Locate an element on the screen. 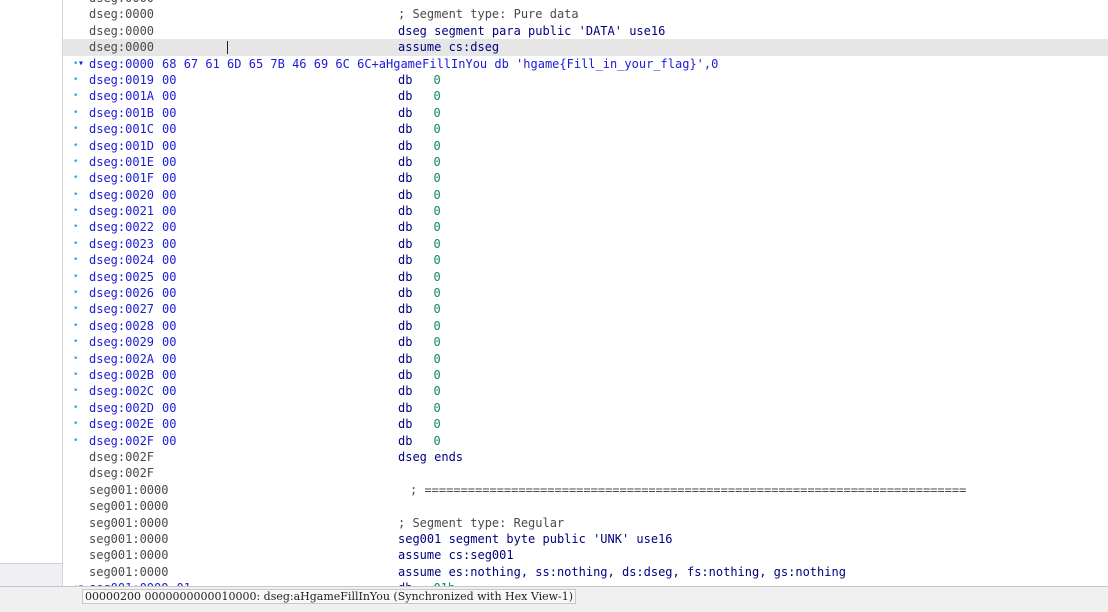 The image size is (1108, 612). address-text: dseg:002B is located at coordinates (122, 374).